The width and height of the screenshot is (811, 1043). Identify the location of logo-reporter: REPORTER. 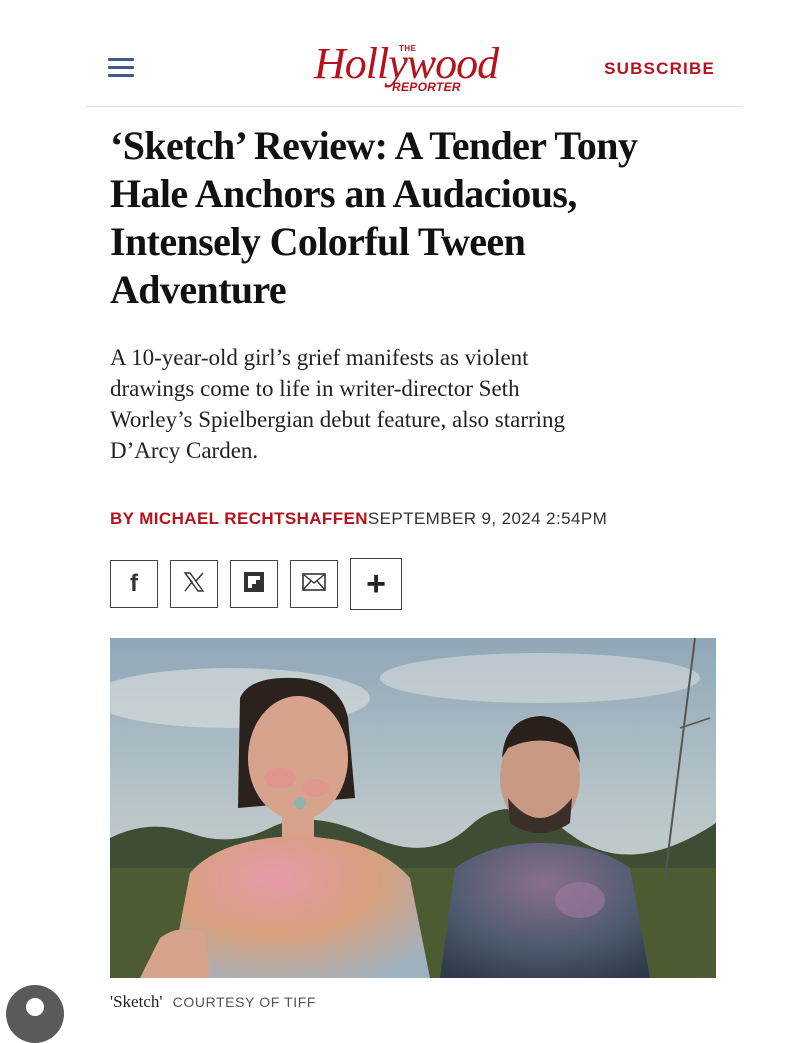
(426, 87).